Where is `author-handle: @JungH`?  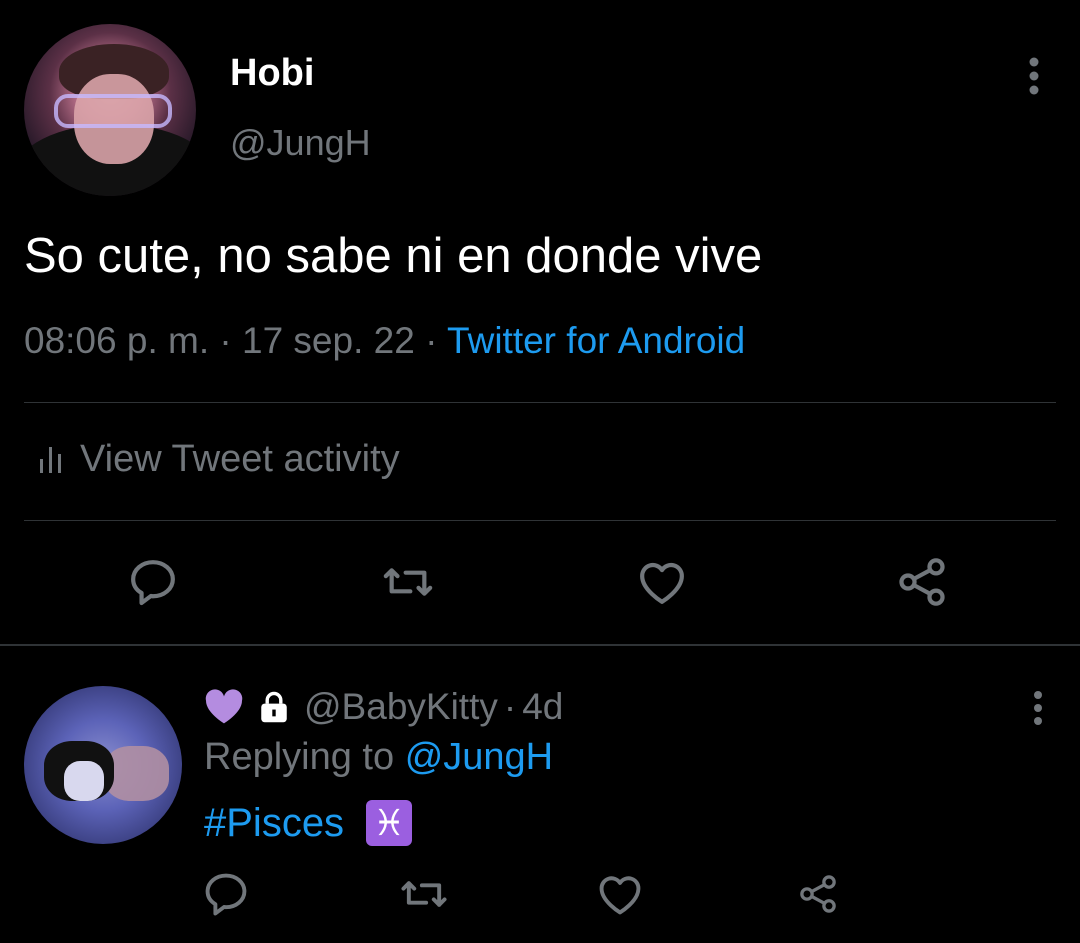
author-handle: @JungH is located at coordinates (300, 143).